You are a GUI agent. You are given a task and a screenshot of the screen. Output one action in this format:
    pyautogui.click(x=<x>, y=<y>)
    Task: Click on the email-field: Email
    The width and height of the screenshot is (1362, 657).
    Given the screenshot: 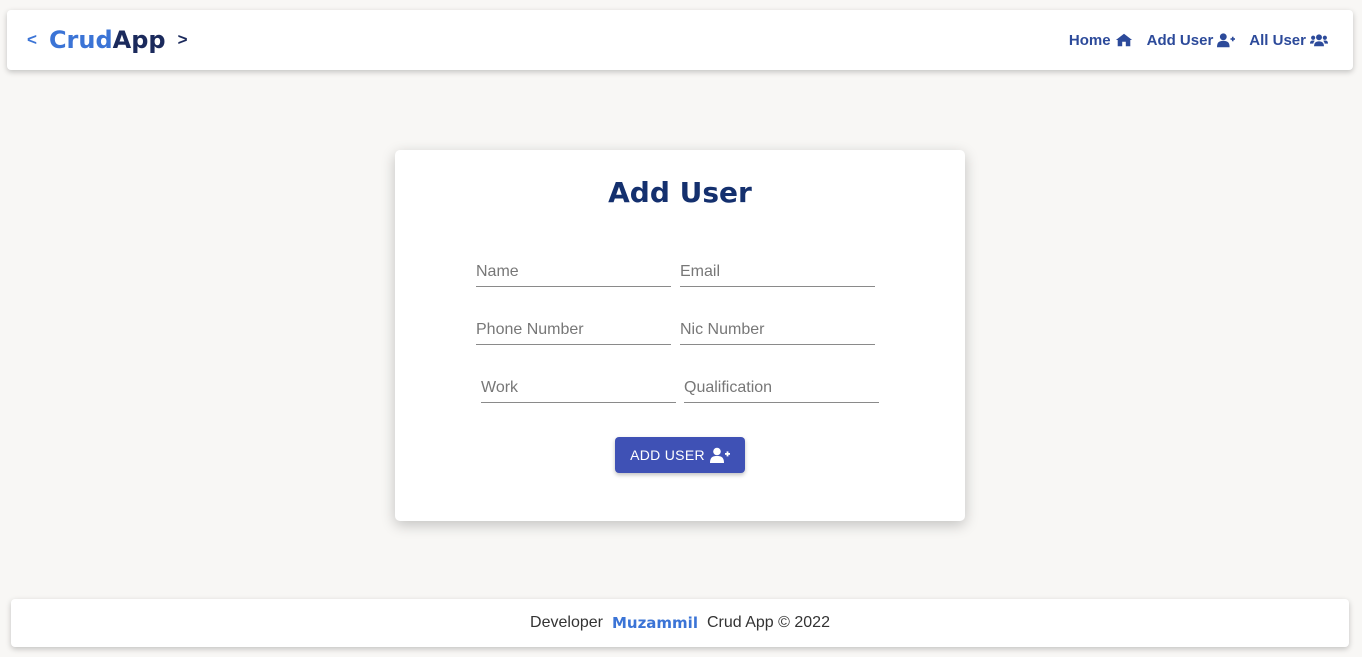 What is the action you would take?
    pyautogui.click(x=777, y=270)
    